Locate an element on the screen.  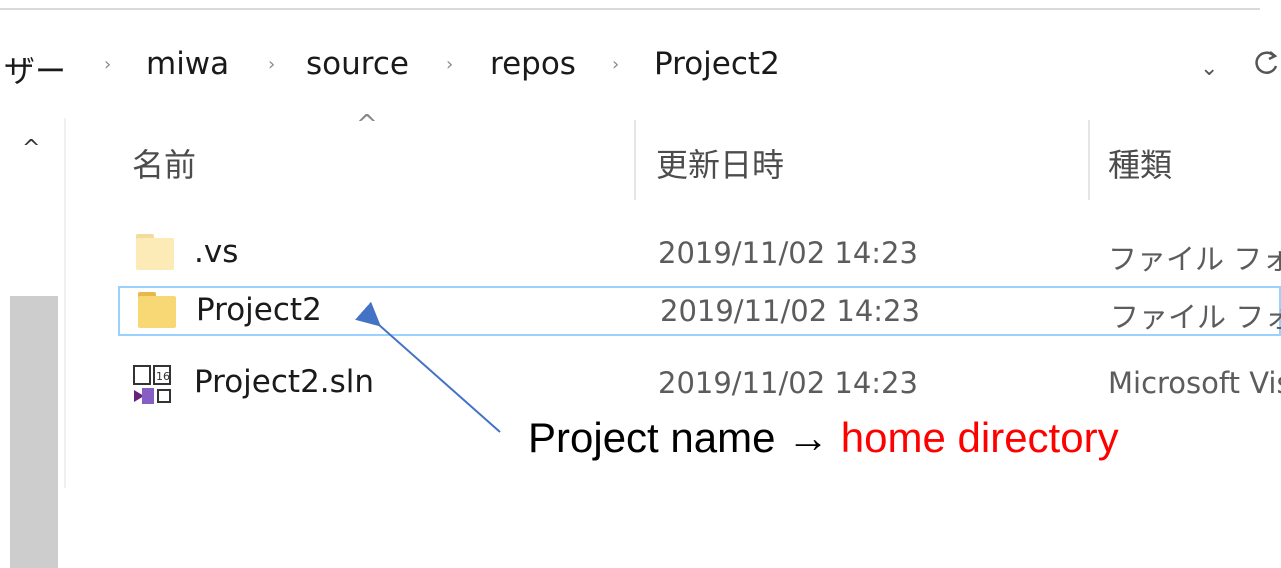
right-arrow-icon: → is located at coordinates (808, 437).